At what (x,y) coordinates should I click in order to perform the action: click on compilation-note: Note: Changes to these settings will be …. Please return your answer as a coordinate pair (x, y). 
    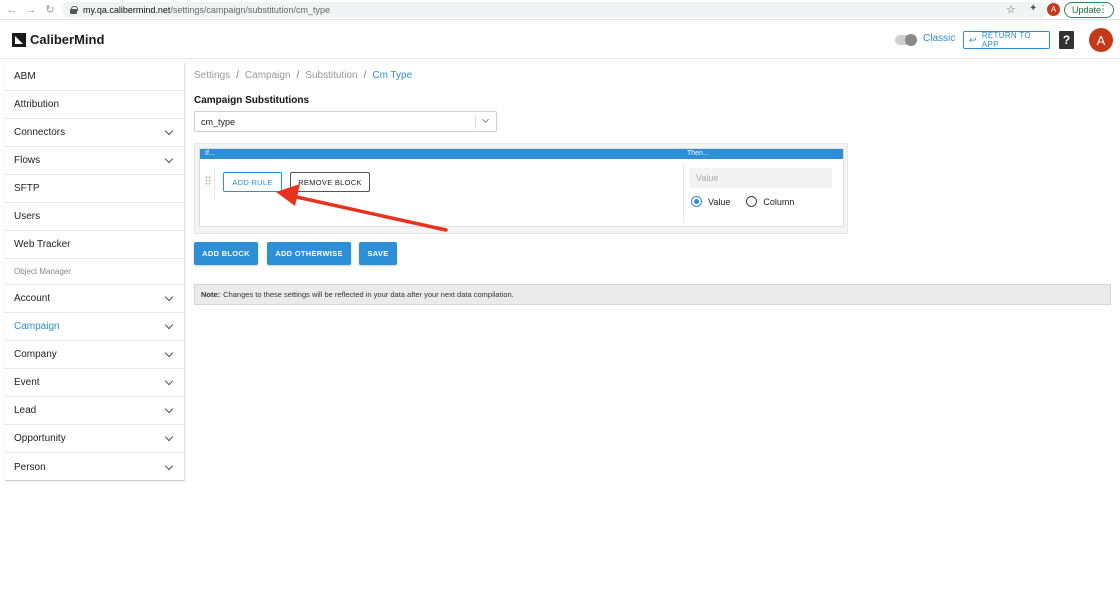
    Looking at the image, I should click on (652, 294).